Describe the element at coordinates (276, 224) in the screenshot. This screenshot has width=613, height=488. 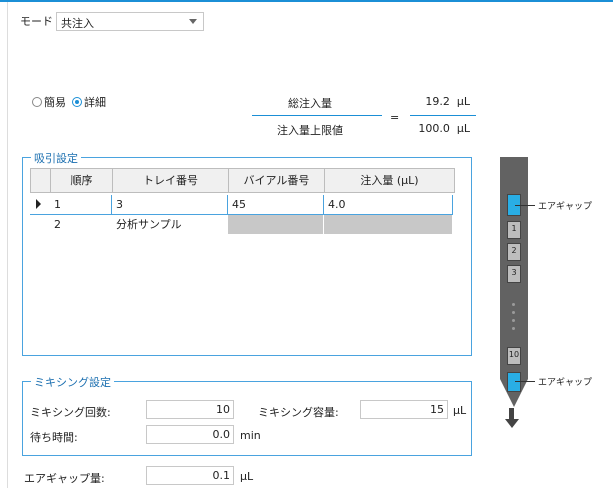
I see `cell-vial-disabled` at that location.